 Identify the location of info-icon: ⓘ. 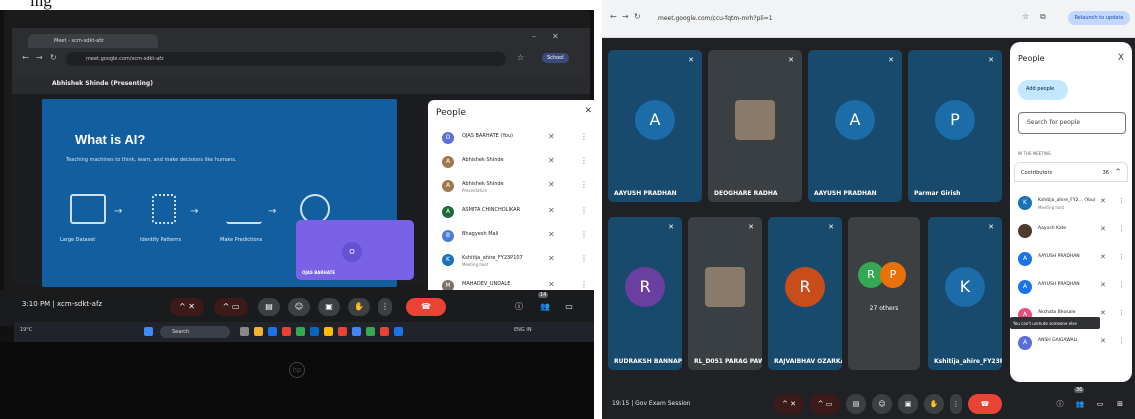
(1060, 404).